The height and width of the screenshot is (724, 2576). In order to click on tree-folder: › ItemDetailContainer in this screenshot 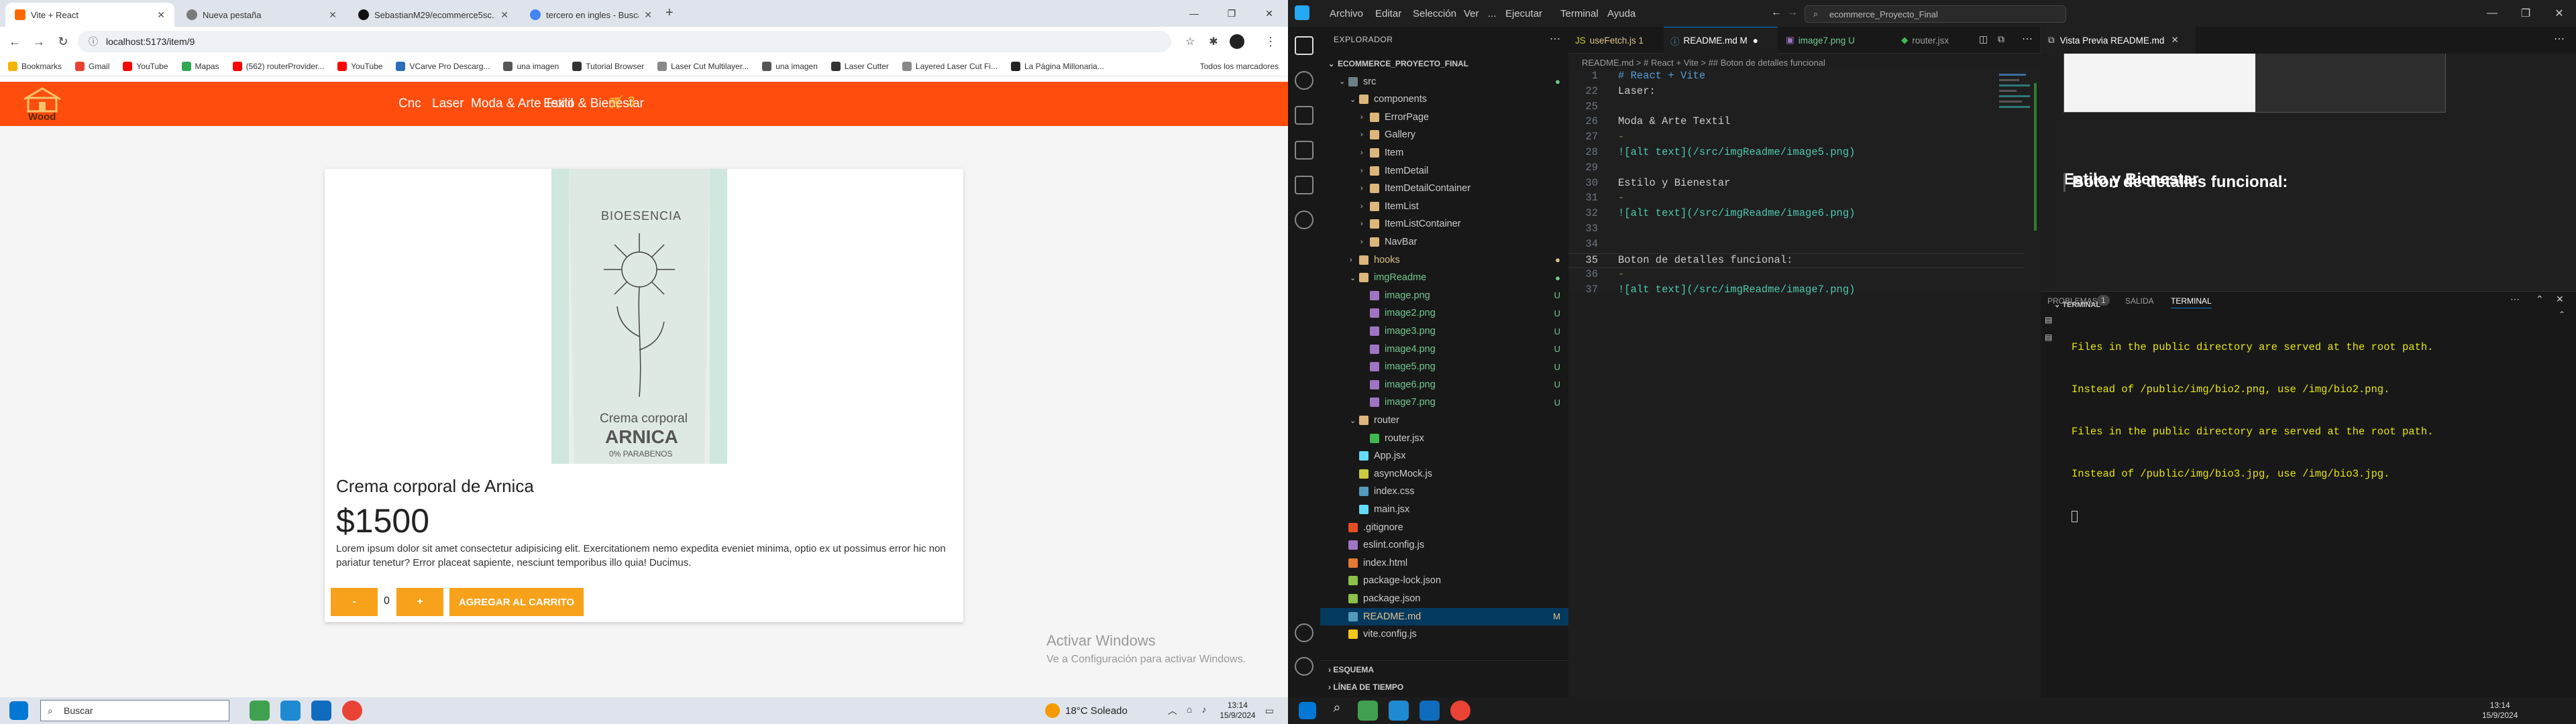, I will do `click(1444, 188)`.